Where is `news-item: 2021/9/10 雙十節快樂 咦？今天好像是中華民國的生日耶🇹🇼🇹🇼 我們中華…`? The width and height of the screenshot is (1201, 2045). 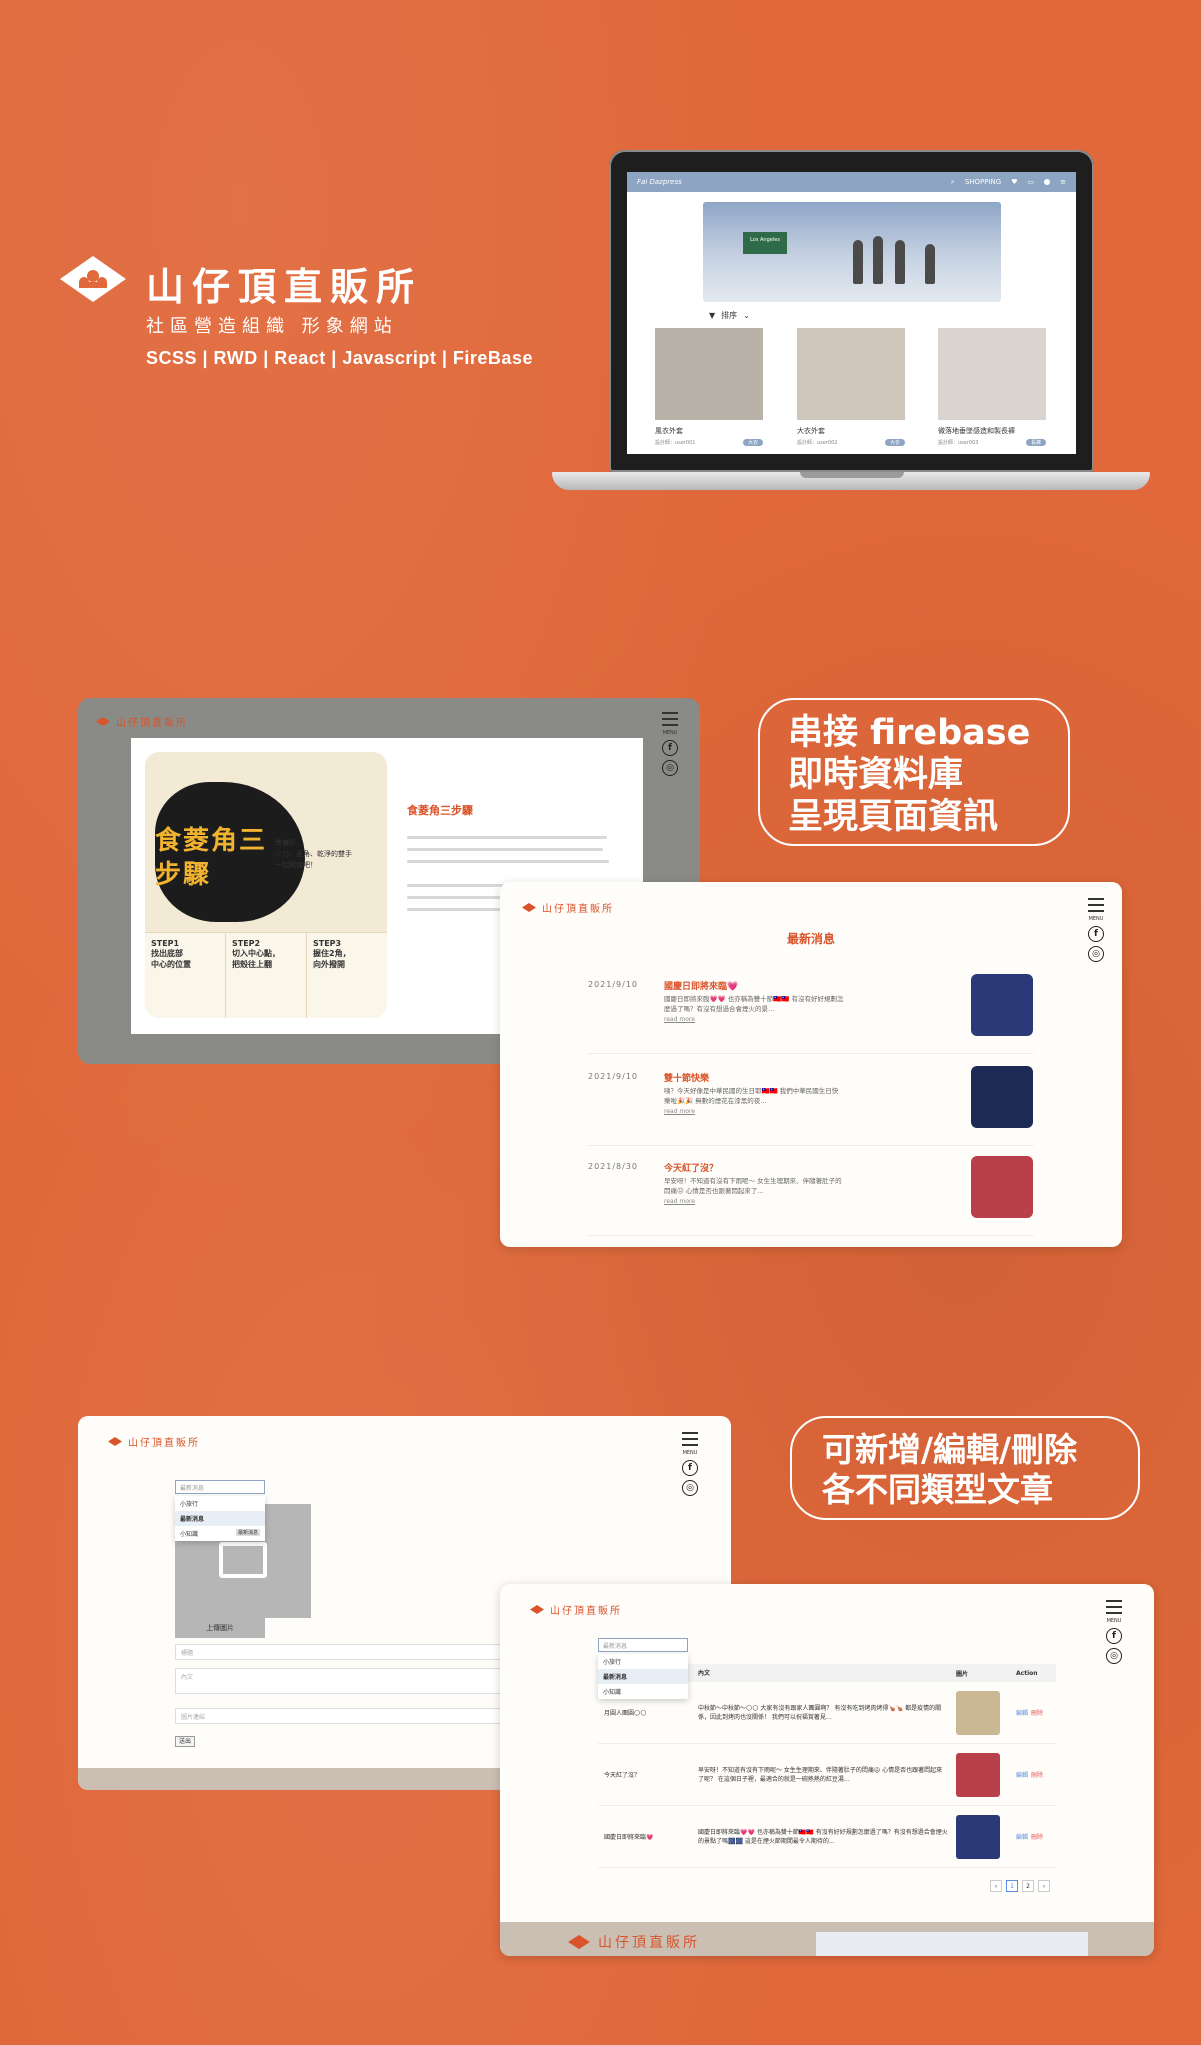 news-item: 2021/9/10 雙十節快樂 咦？今天好像是中華民國的生日耶🇹🇼🇹🇼 我們中華… is located at coordinates (811, 1106).